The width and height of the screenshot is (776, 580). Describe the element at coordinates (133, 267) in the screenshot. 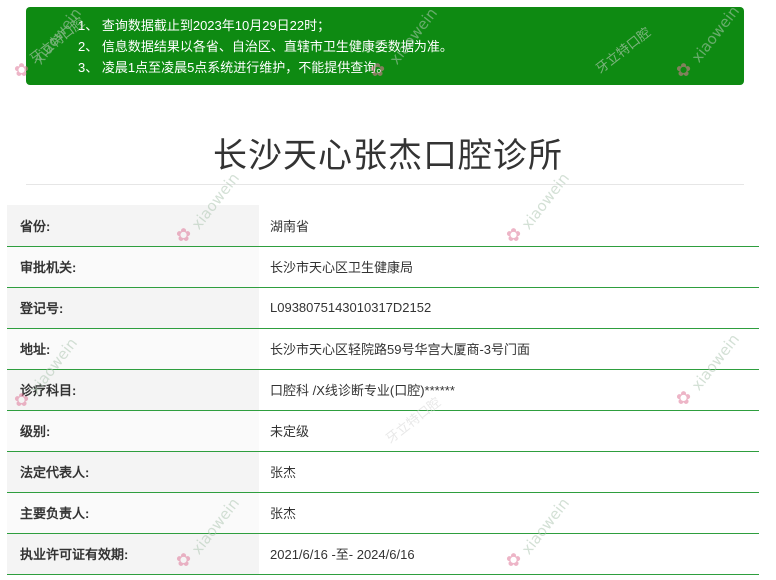

I see `row-label: 审批机关:` at that location.